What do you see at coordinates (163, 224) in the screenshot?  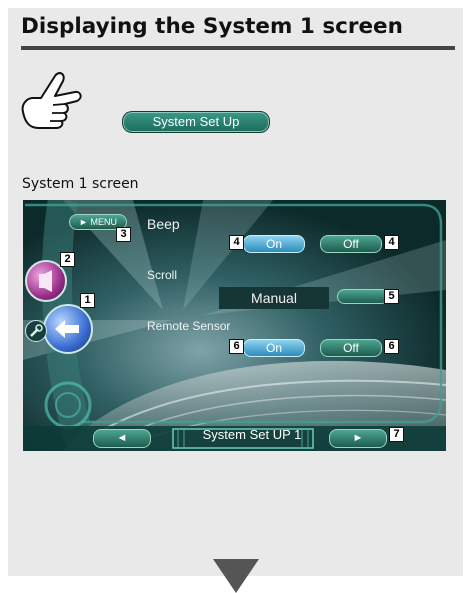 I see `beep-label: Beep` at bounding box center [163, 224].